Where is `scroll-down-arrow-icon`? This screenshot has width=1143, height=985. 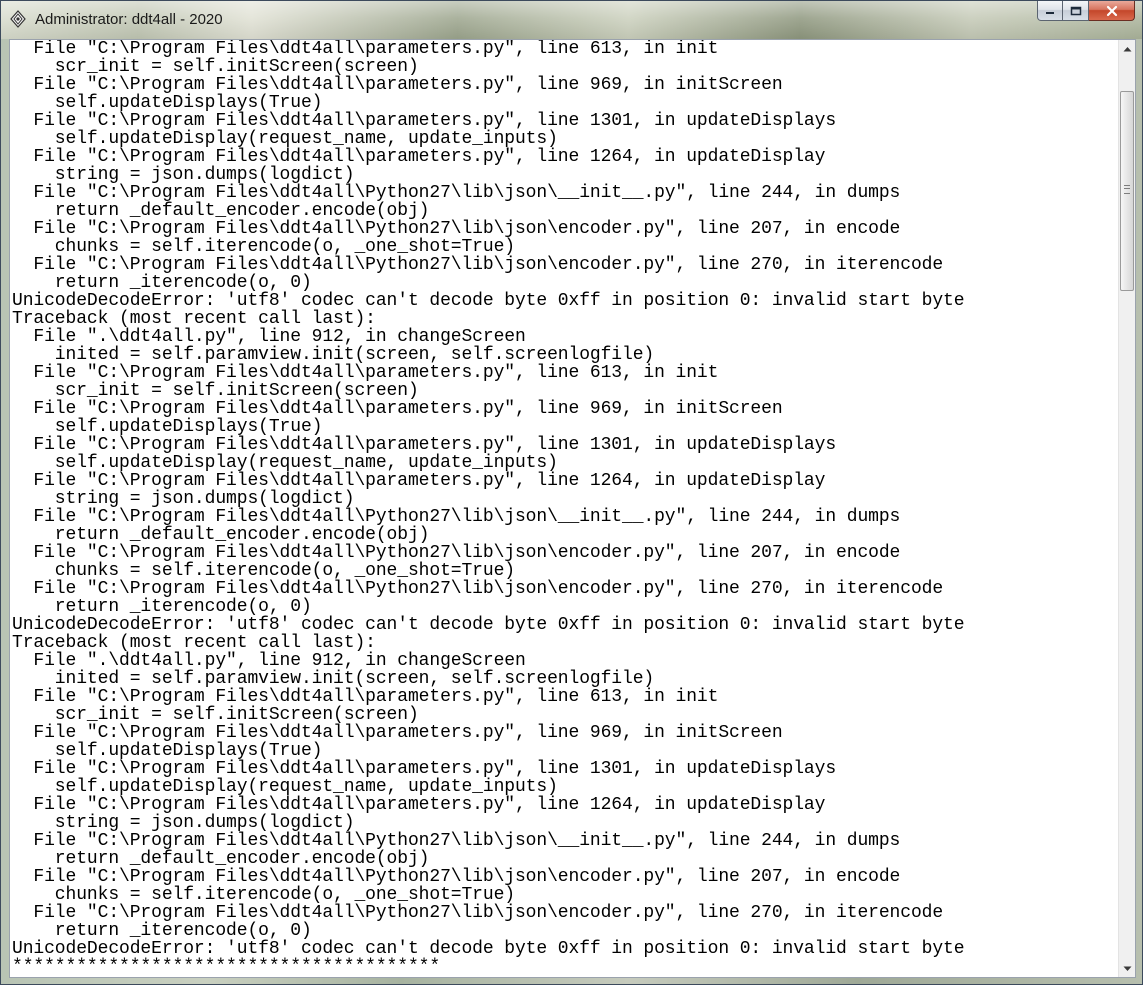
scroll-down-arrow-icon is located at coordinates (1127, 968).